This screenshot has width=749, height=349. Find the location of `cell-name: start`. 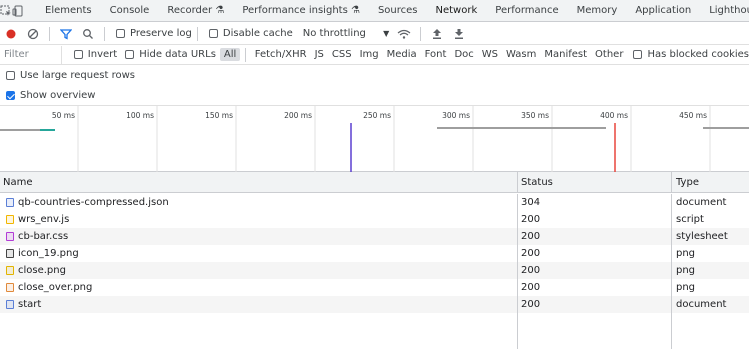

cell-name: start is located at coordinates (259, 304).